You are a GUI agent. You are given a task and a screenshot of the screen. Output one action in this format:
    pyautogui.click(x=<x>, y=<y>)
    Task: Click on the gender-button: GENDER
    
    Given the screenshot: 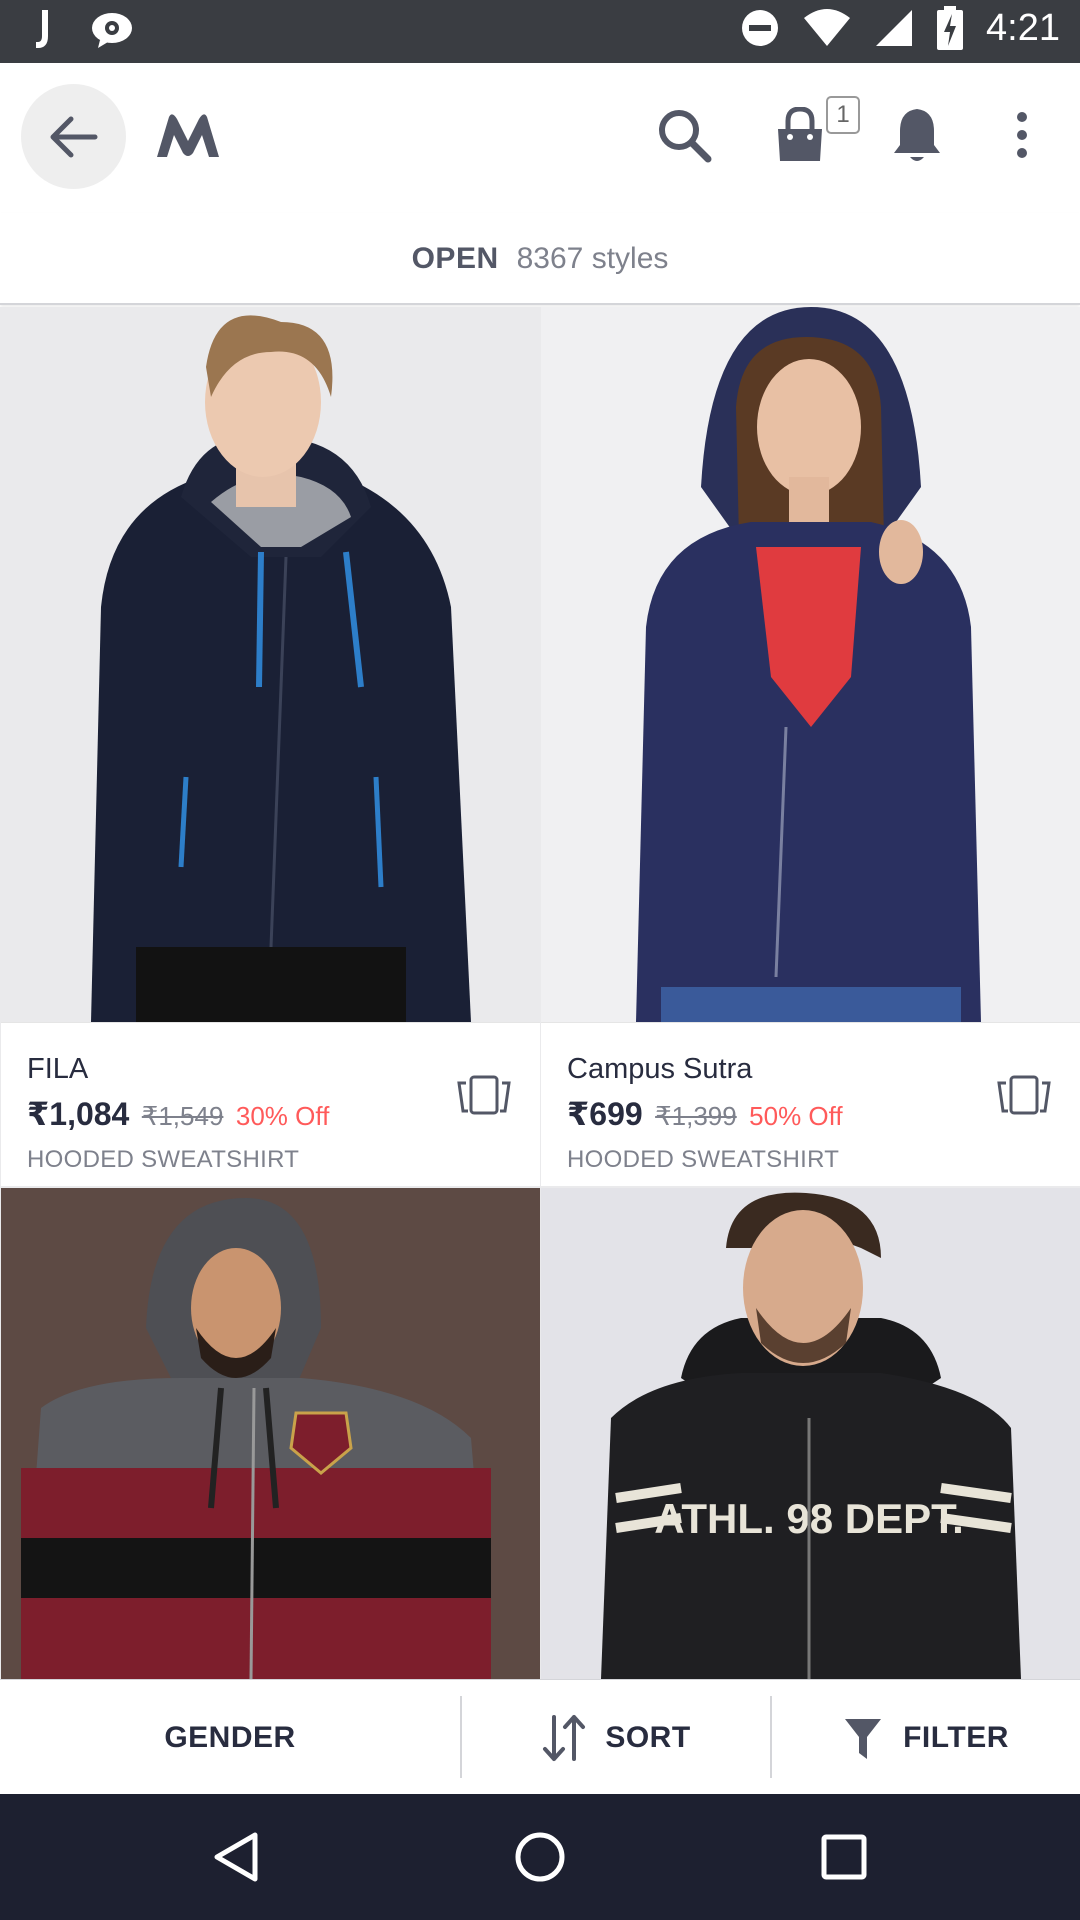 What is the action you would take?
    pyautogui.click(x=230, y=1737)
    